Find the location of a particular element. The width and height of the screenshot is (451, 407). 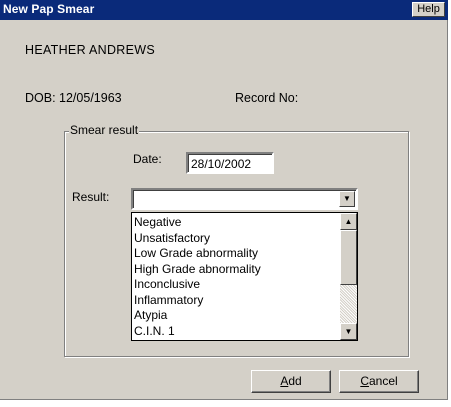

result-label: Result: is located at coordinates (91, 197).